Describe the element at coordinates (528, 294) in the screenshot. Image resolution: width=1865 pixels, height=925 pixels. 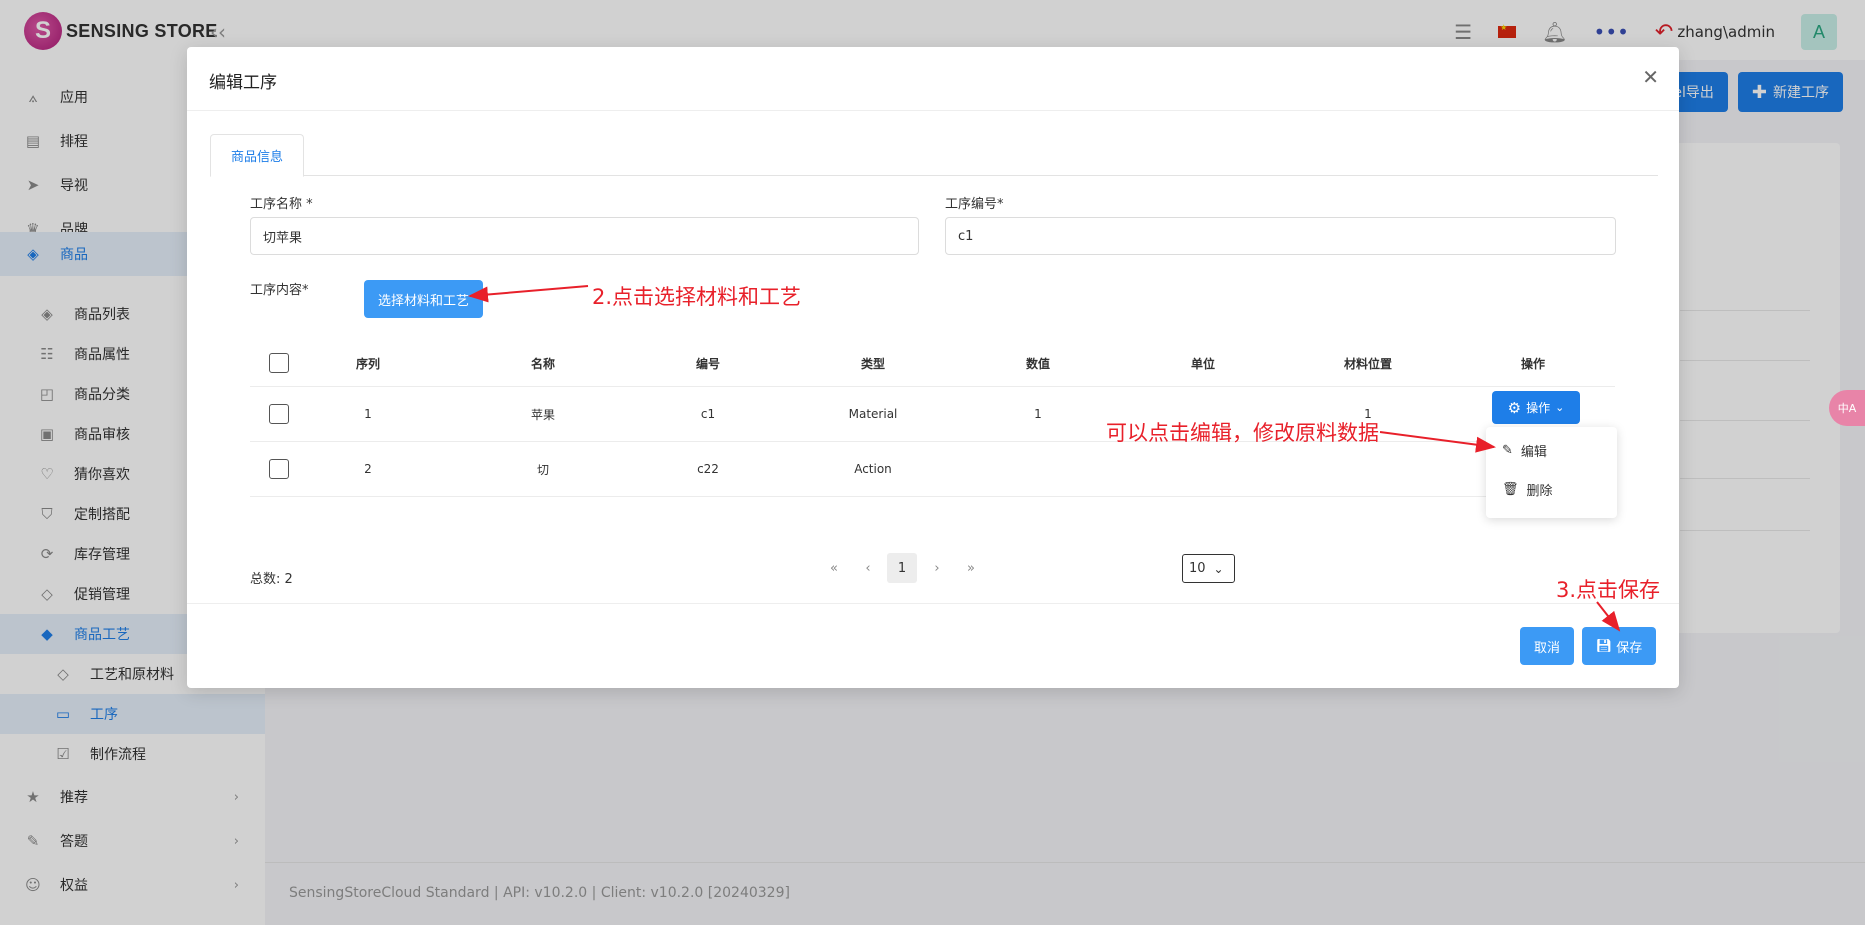
I see `arrow-to-select-button` at that location.